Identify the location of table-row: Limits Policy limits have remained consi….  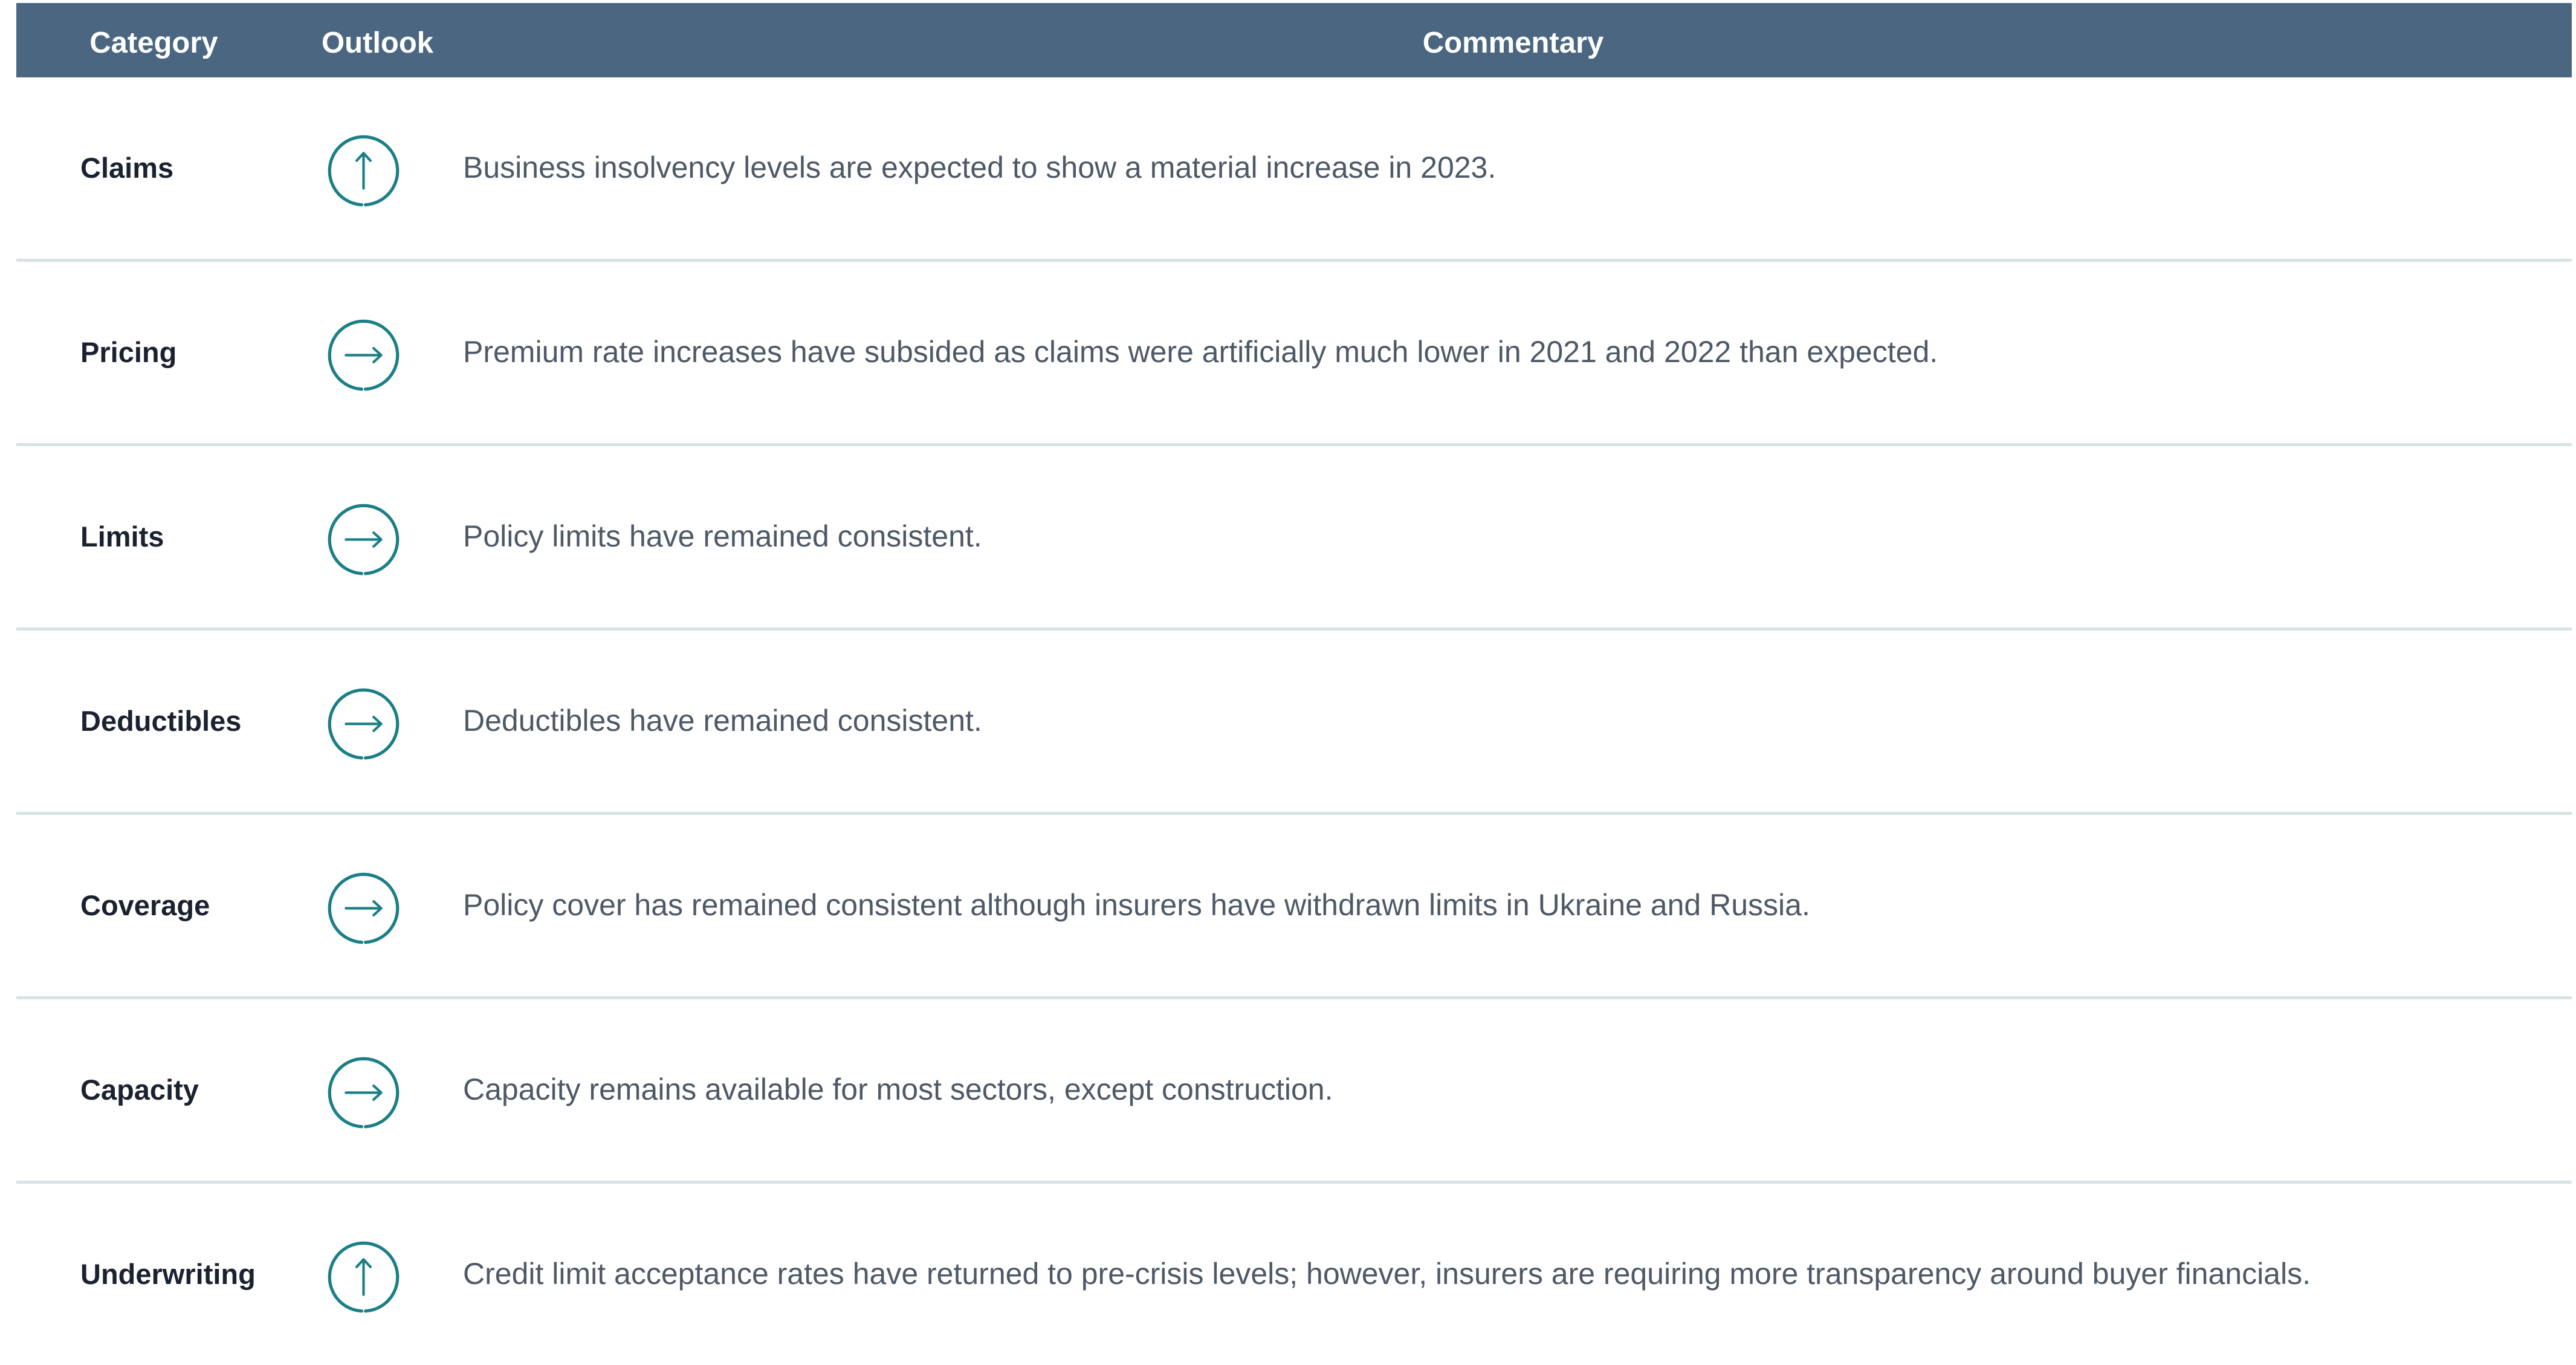
(1294, 538).